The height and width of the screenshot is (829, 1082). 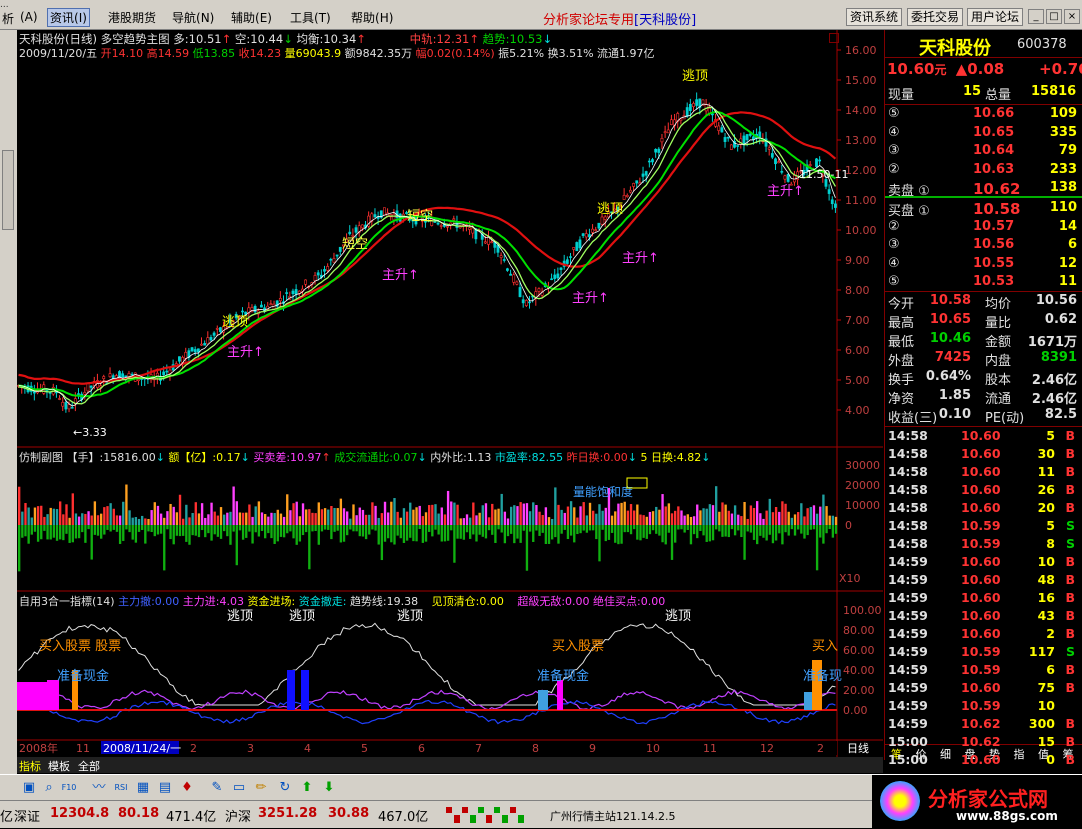 What do you see at coordinates (372, 17) in the screenshot?
I see `menu-bangzhu: 帮助(H)` at bounding box center [372, 17].